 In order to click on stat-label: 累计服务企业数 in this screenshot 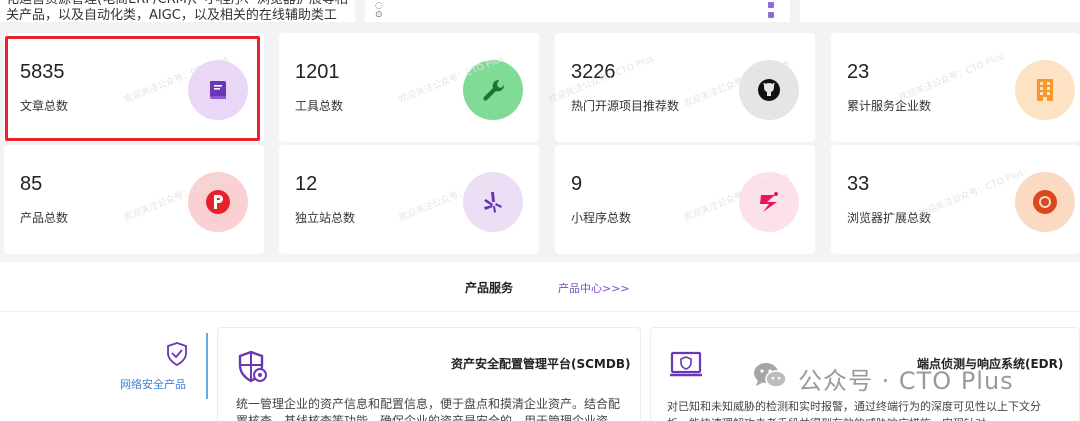, I will do `click(889, 106)`.